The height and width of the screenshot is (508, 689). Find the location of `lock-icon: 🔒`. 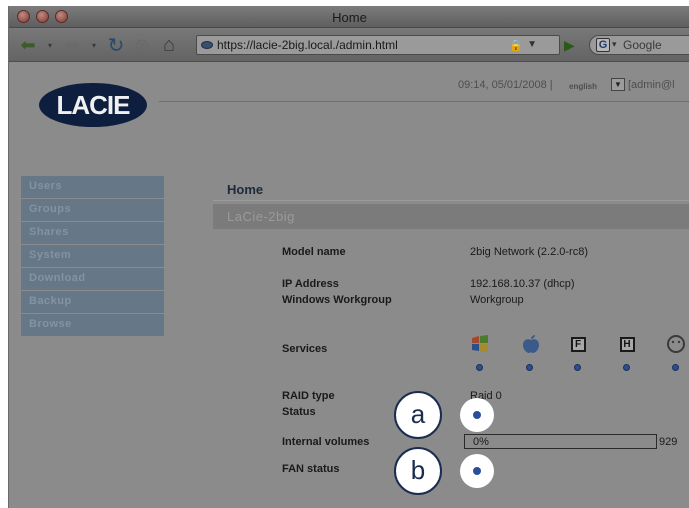

lock-icon: 🔒 is located at coordinates (516, 45).